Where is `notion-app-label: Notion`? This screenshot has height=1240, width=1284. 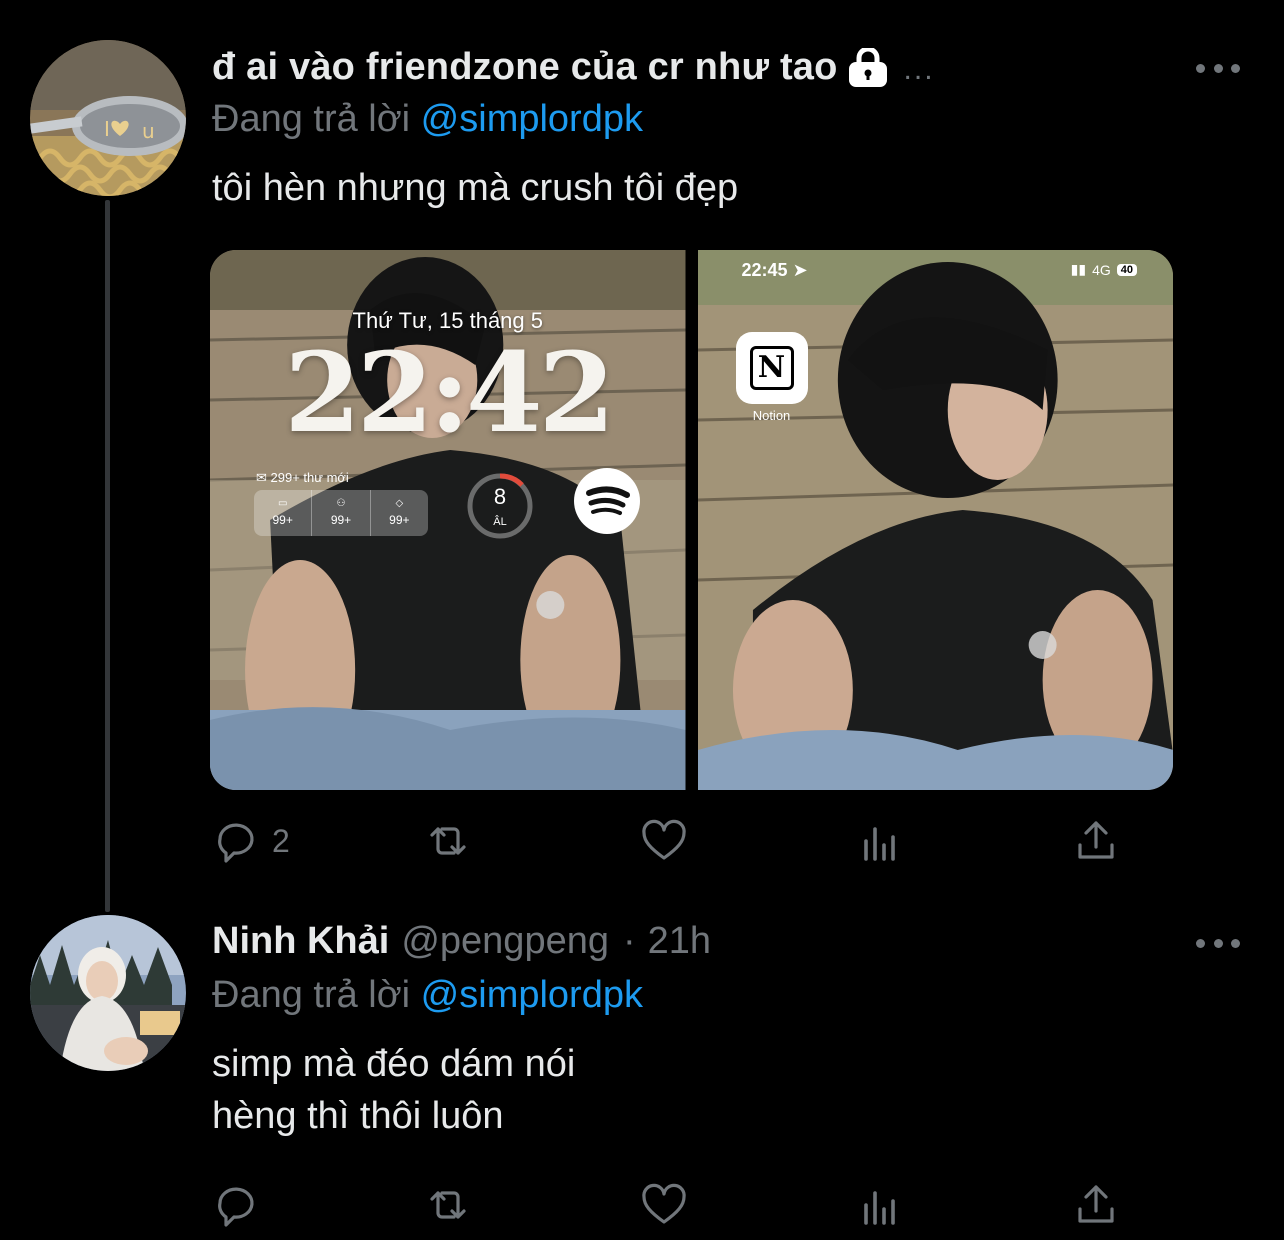
notion-app-label: Notion is located at coordinates (771, 415).